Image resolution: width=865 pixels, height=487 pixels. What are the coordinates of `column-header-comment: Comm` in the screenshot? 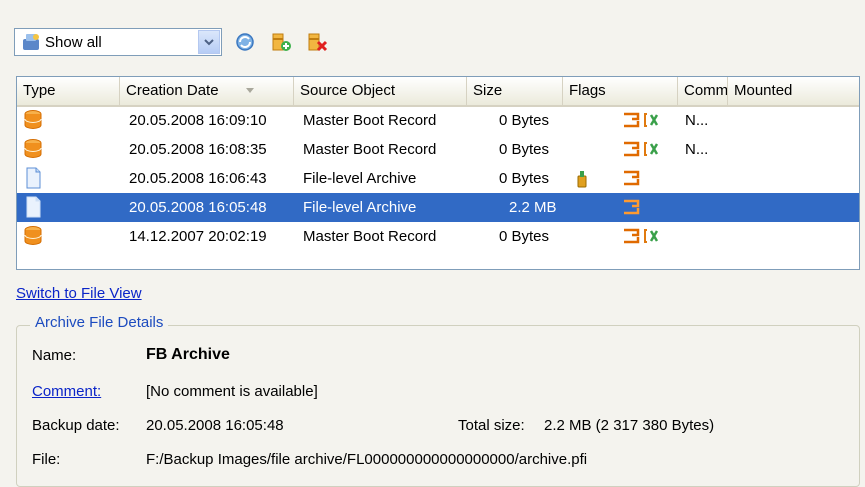 It's located at (703, 91).